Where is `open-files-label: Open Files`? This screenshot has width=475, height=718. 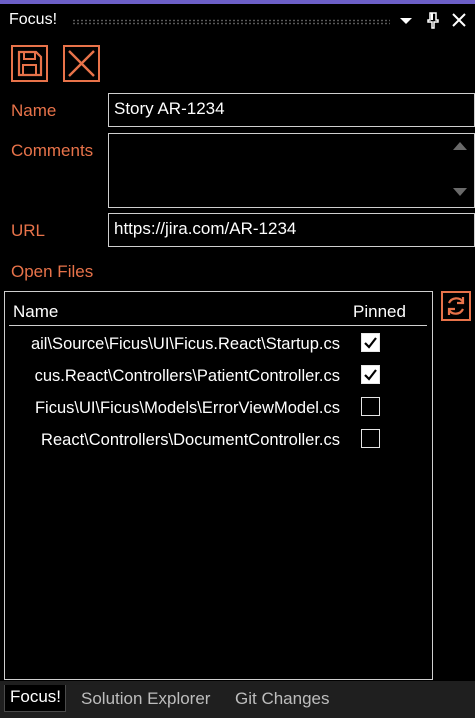
open-files-label: Open Files is located at coordinates (52, 271).